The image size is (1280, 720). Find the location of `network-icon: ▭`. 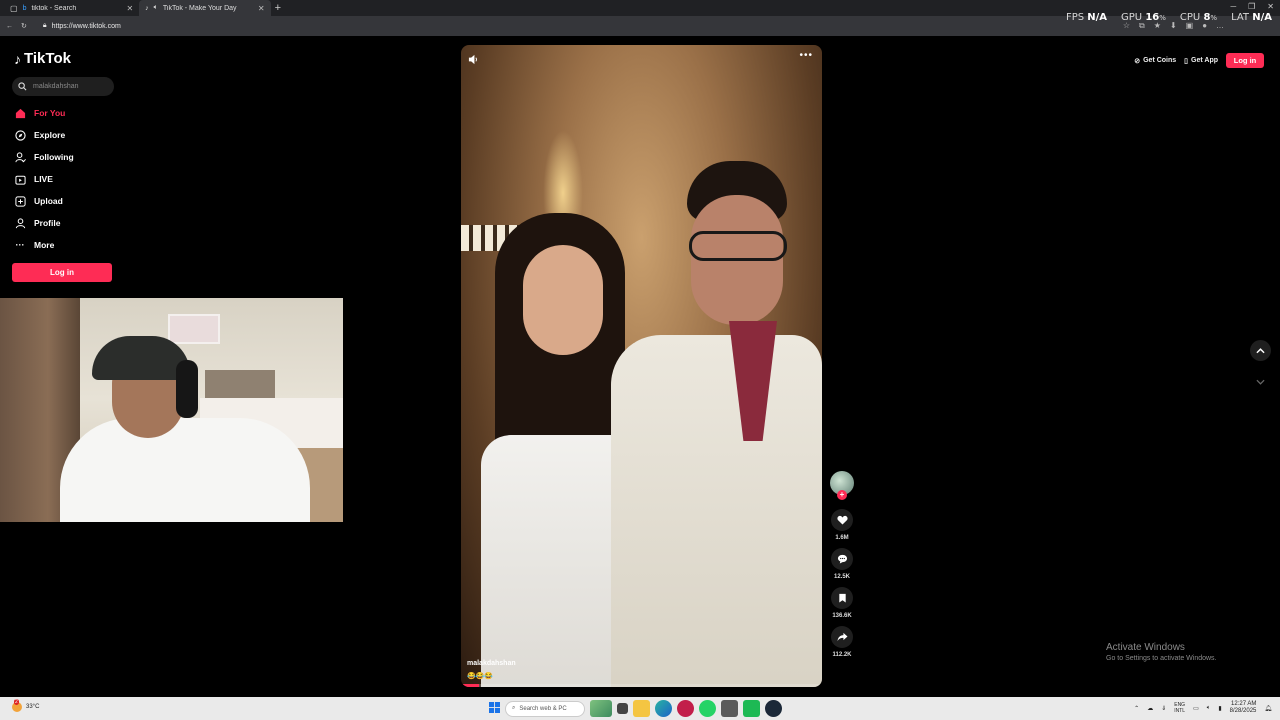

network-icon: ▭ is located at coordinates (1196, 708).